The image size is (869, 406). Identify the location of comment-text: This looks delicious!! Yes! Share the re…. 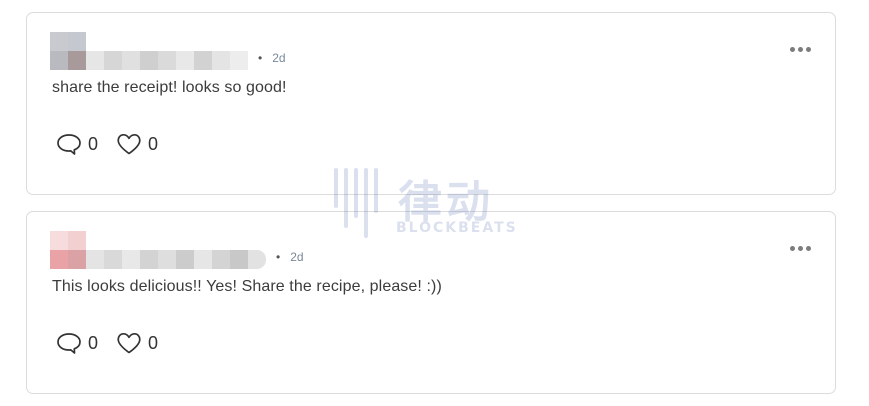
(247, 286).